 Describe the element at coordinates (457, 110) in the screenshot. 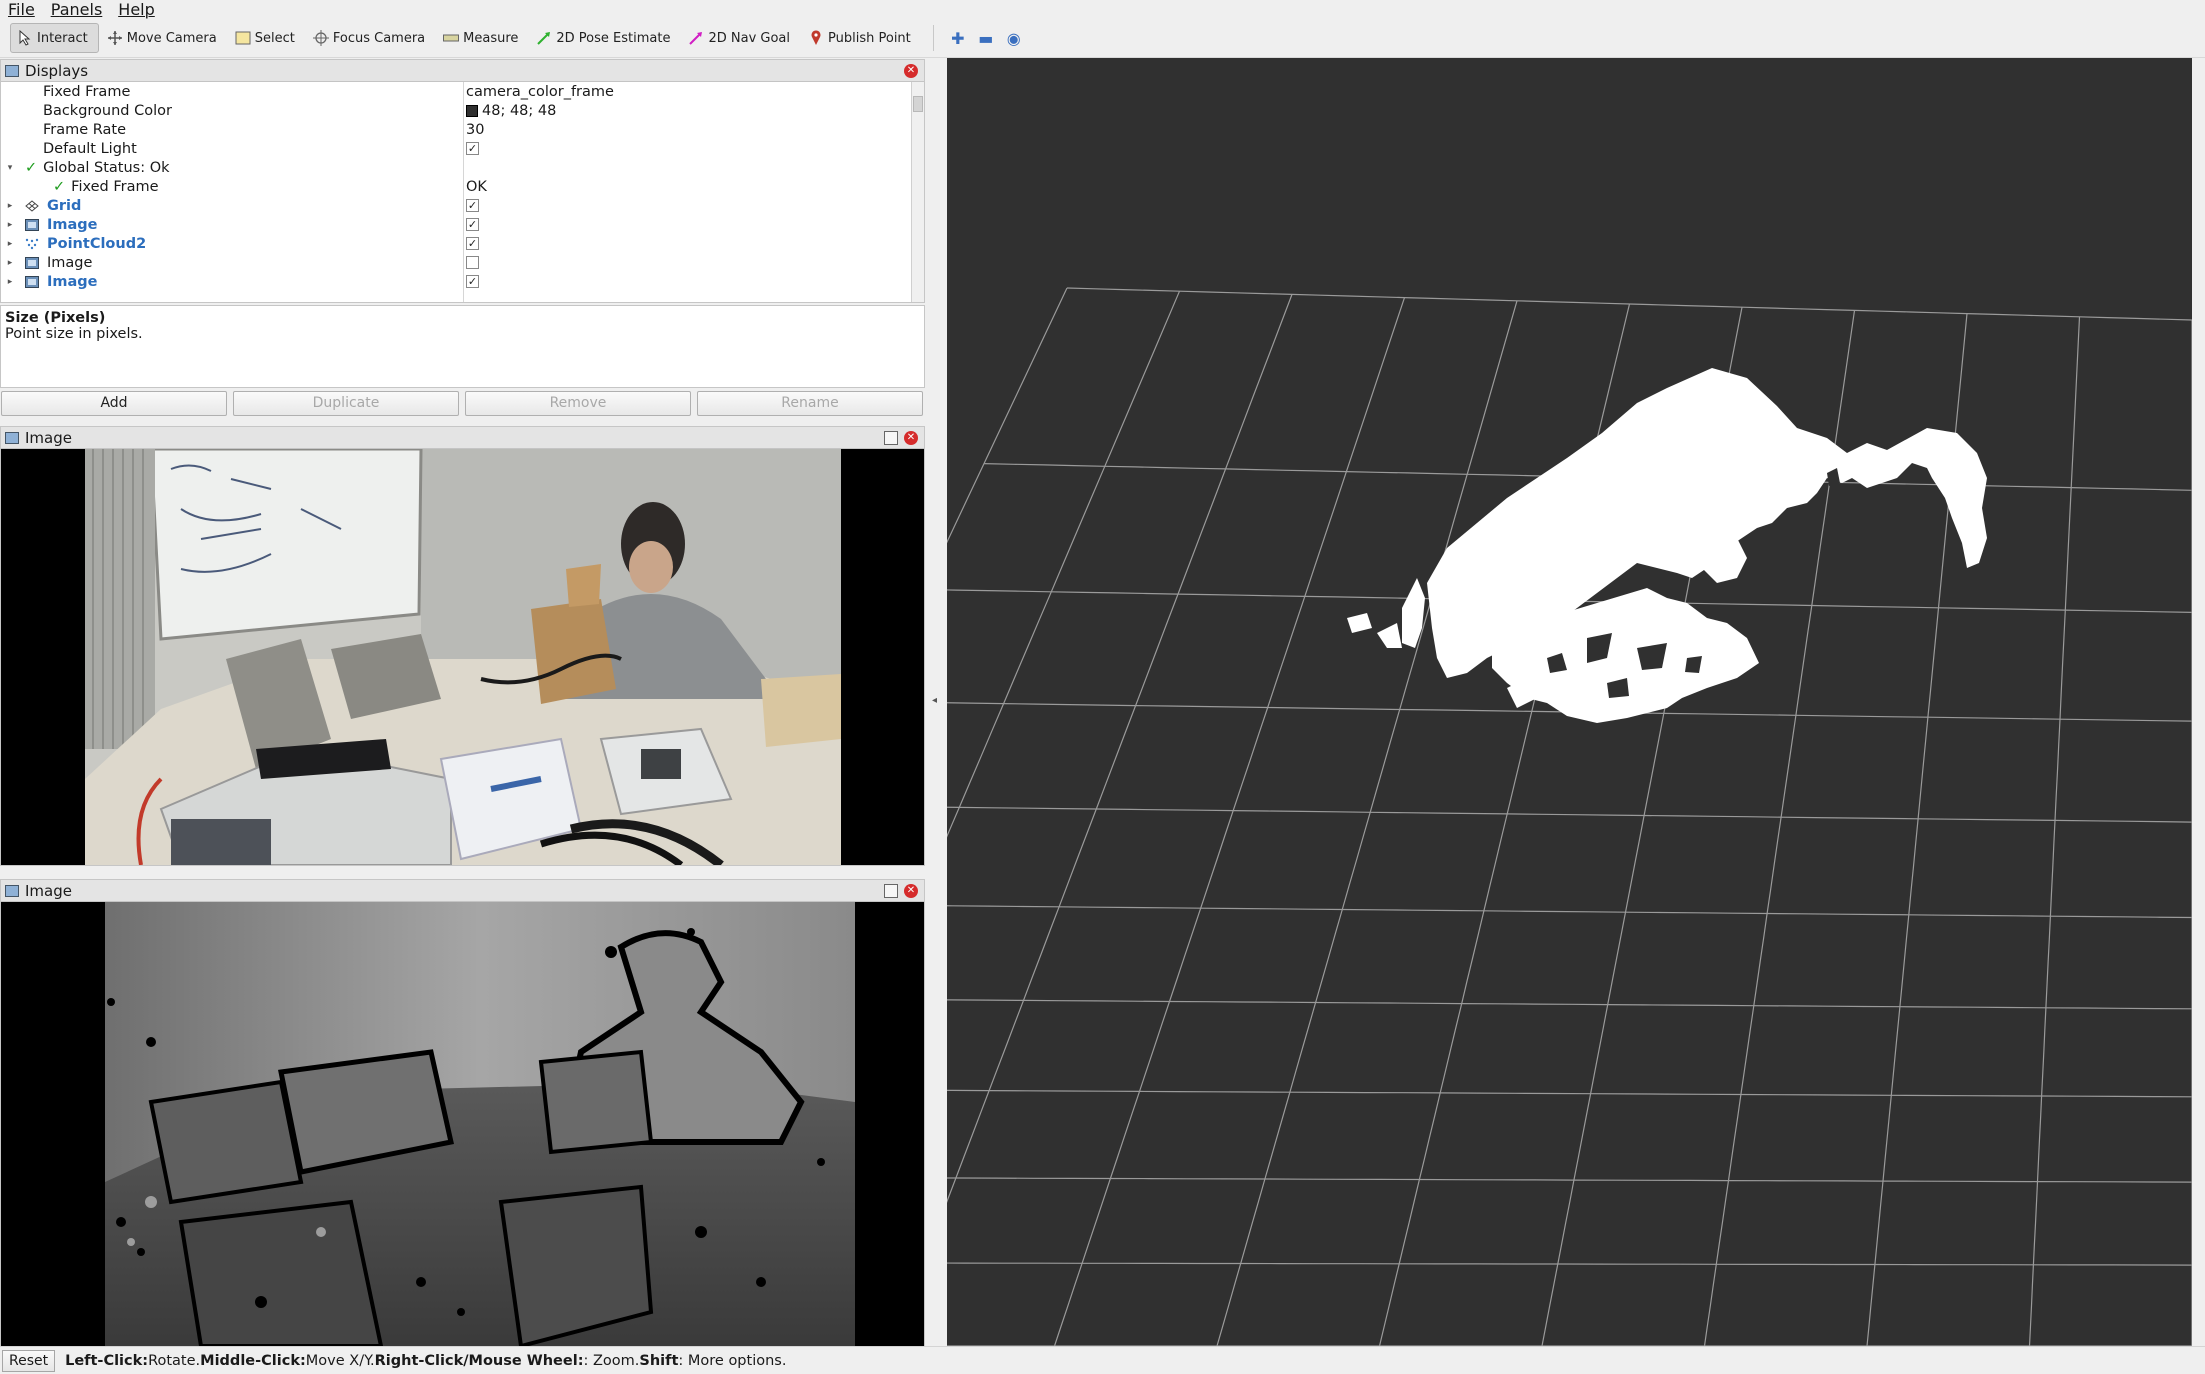

I see `display-tree-row: Background Color 48; 48; 48` at that location.